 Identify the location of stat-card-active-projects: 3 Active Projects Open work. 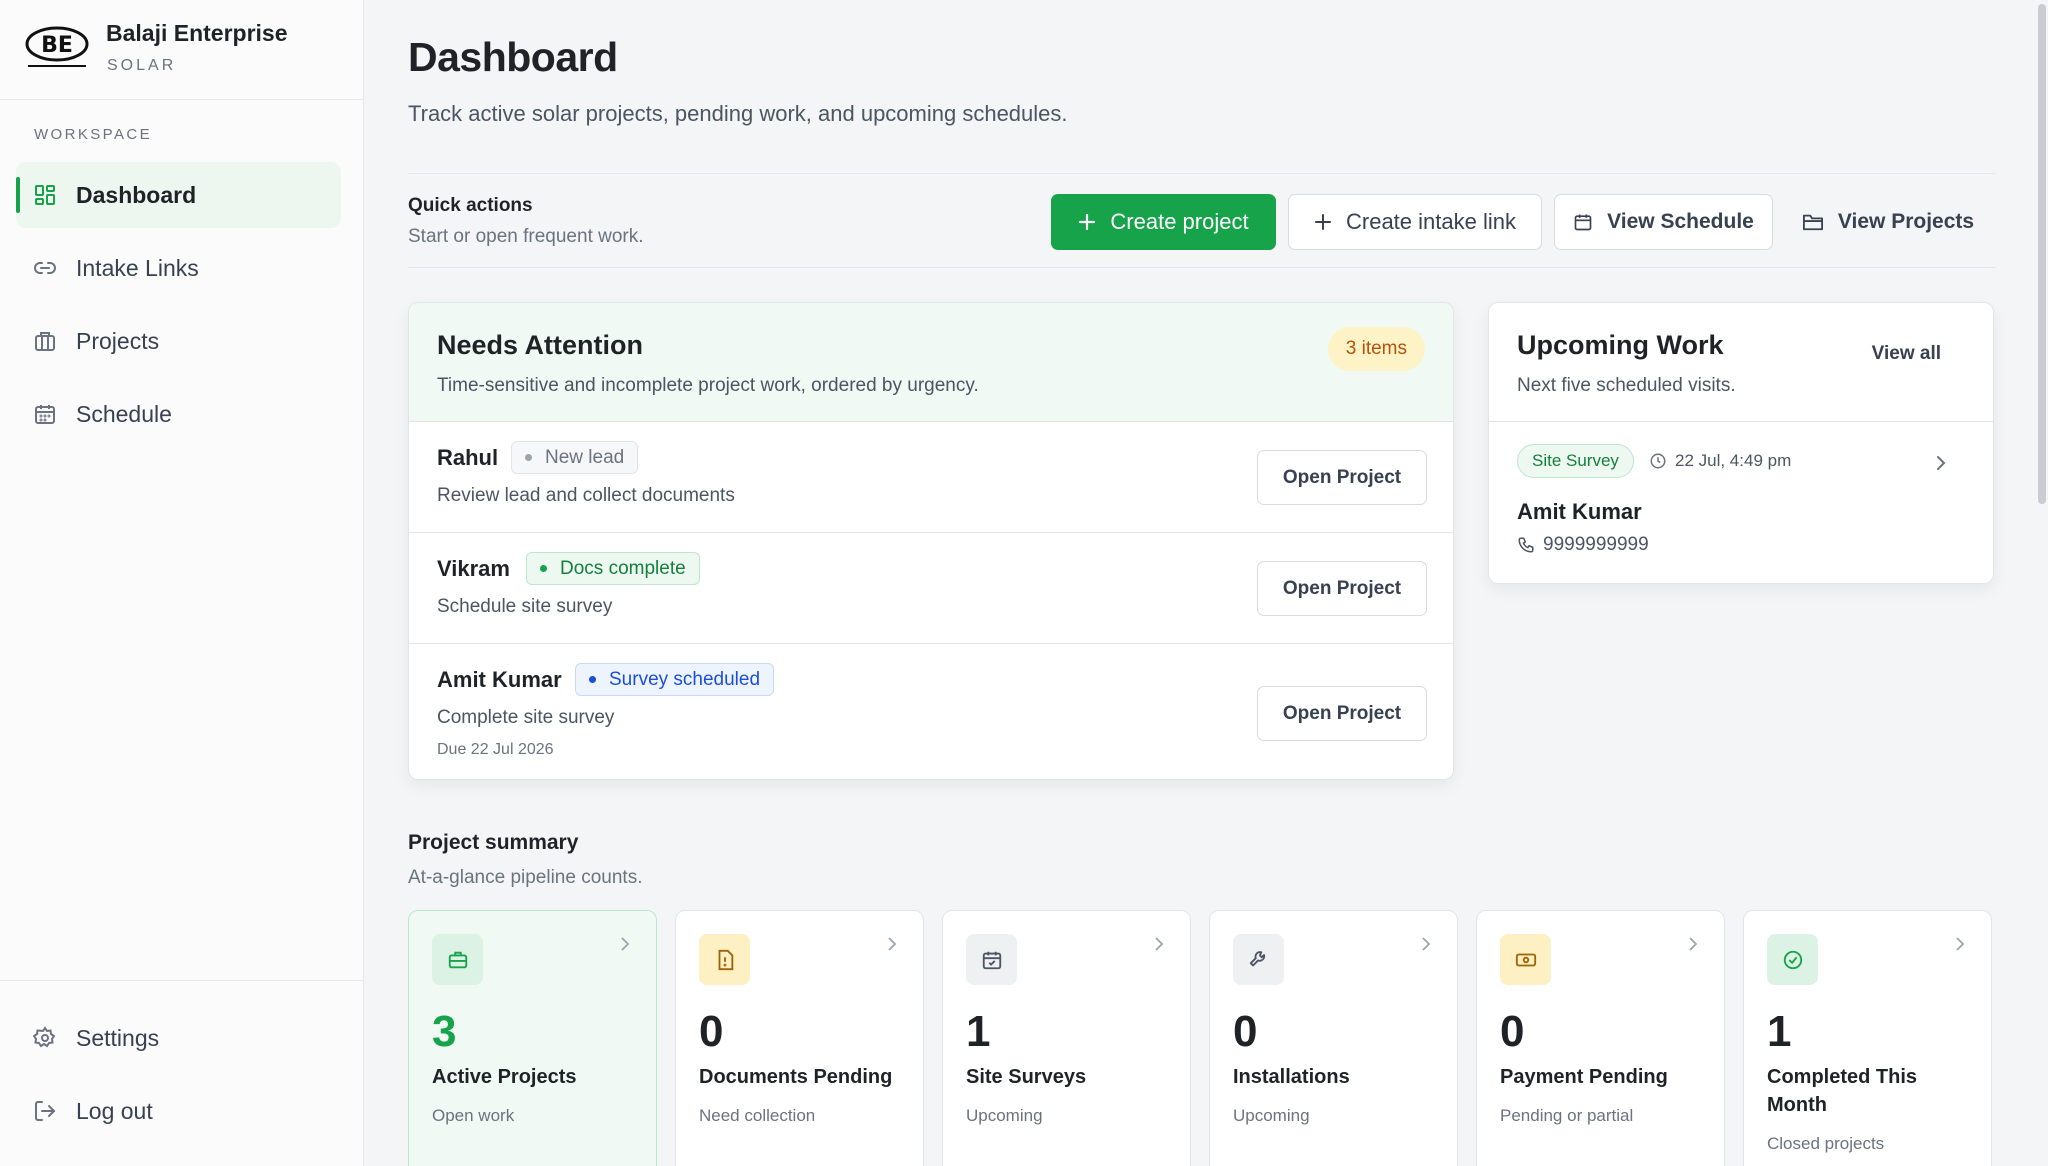
(532, 1038).